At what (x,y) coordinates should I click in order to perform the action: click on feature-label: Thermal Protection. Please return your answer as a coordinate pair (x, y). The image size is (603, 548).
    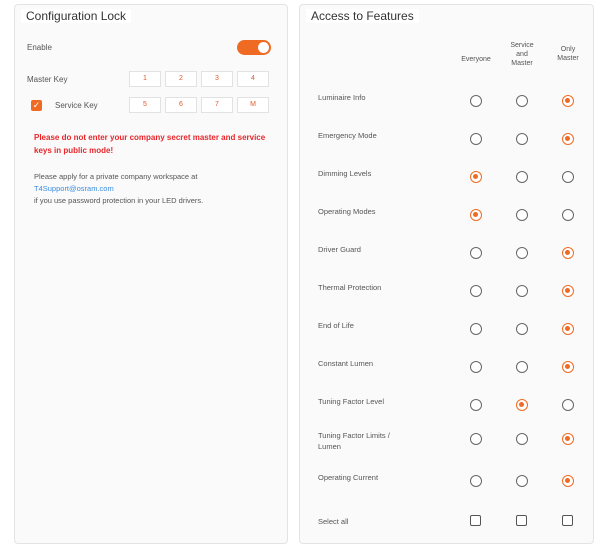
    Looking at the image, I should click on (350, 287).